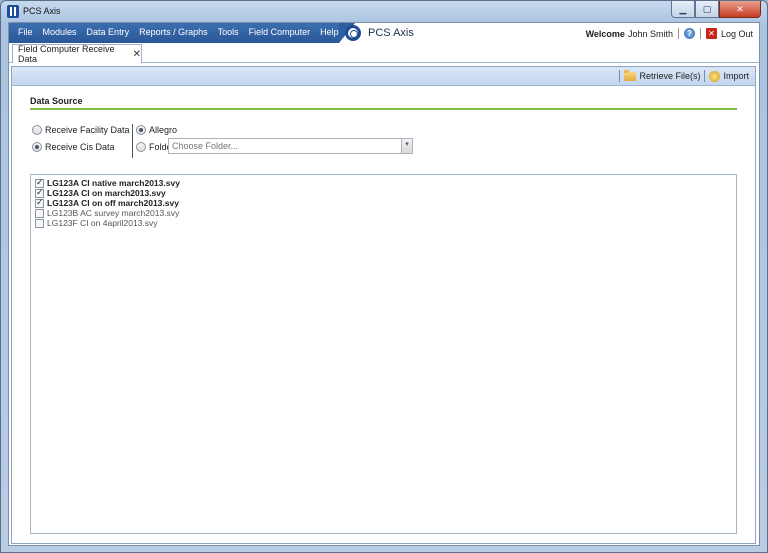 The width and height of the screenshot is (768, 553). What do you see at coordinates (228, 32) in the screenshot?
I see `menu-tools: Tools` at bounding box center [228, 32].